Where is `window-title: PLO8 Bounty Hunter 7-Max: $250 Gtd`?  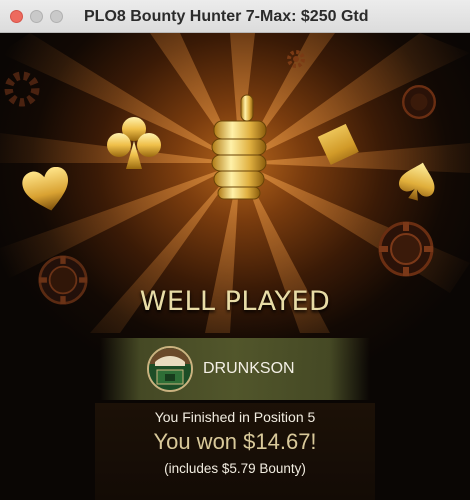 window-title: PLO8 Bounty Hunter 7-Max: $250 Gtd is located at coordinates (226, 16).